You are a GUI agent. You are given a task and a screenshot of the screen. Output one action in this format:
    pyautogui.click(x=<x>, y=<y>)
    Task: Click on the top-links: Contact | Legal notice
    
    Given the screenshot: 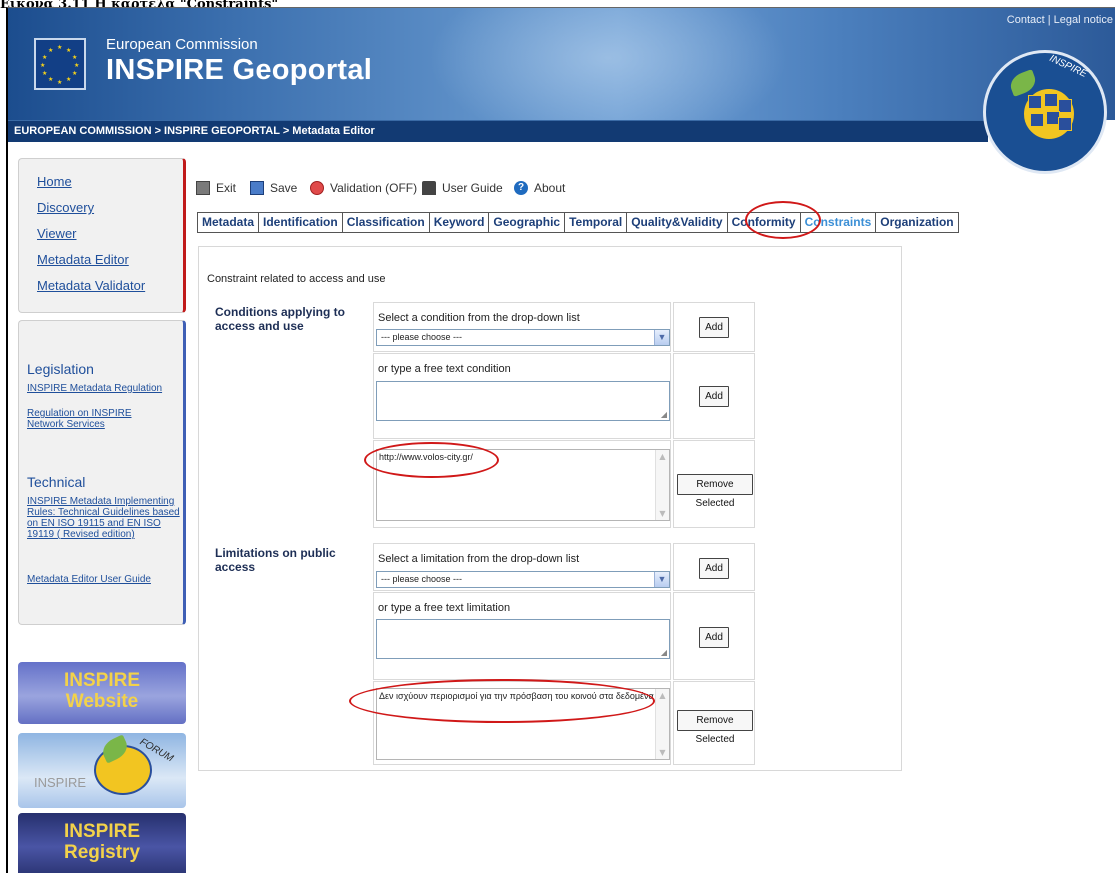 What is the action you would take?
    pyautogui.click(x=1060, y=20)
    